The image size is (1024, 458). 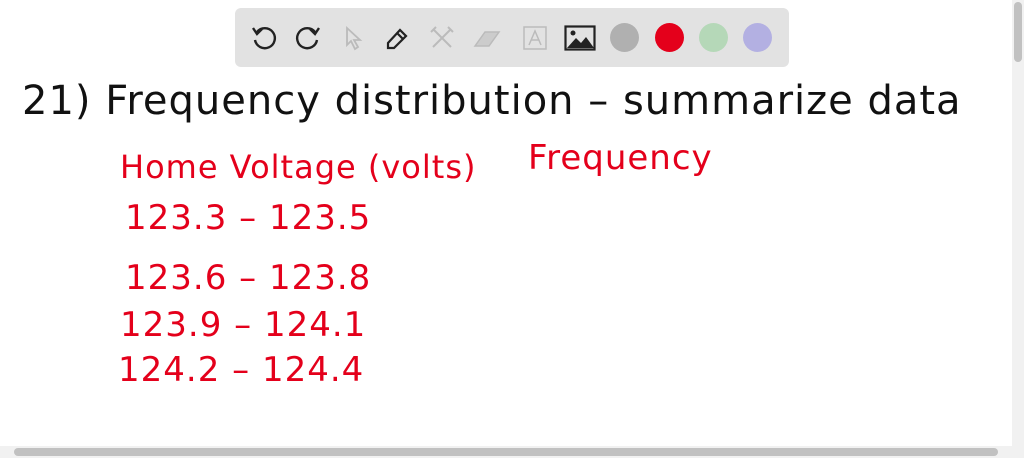 I want to click on text-icon, so click(x=535, y=38).